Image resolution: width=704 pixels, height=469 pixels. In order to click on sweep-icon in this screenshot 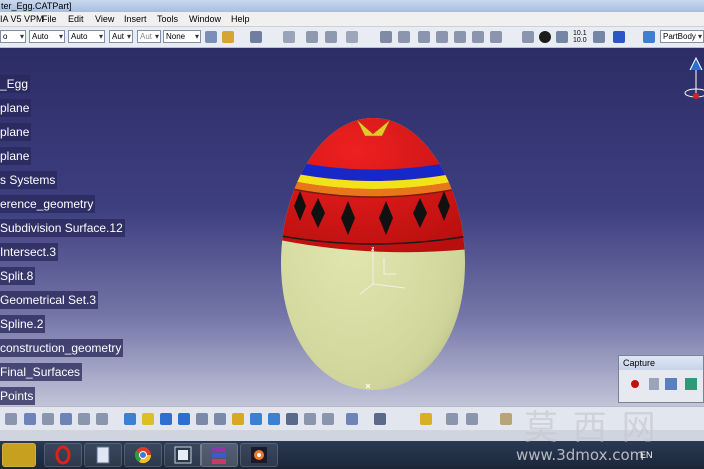, I will do `click(424, 37)`.